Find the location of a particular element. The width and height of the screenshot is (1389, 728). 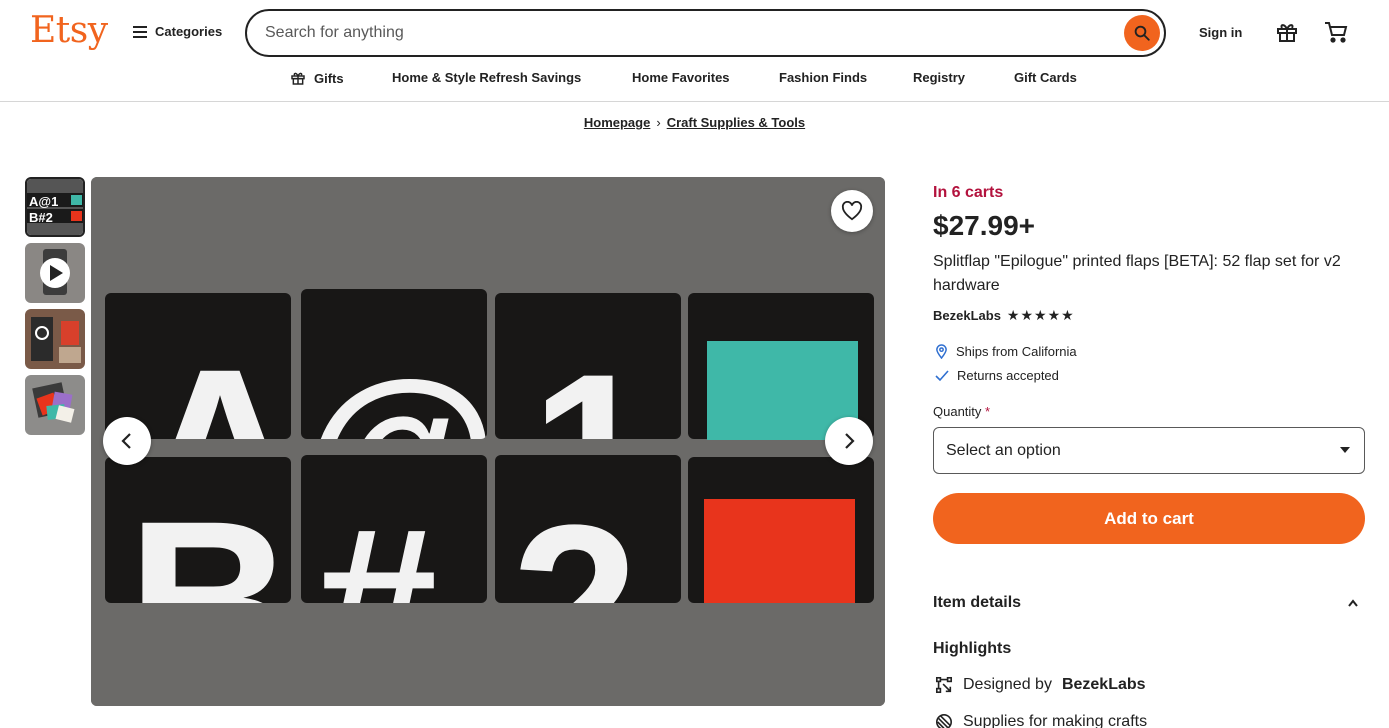

caret-down-icon is located at coordinates (1345, 450).